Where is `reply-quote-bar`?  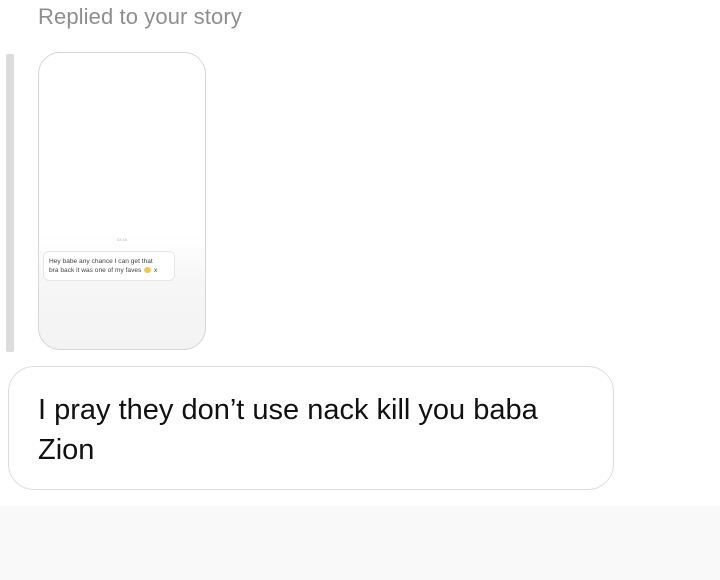
reply-quote-bar is located at coordinates (10, 203).